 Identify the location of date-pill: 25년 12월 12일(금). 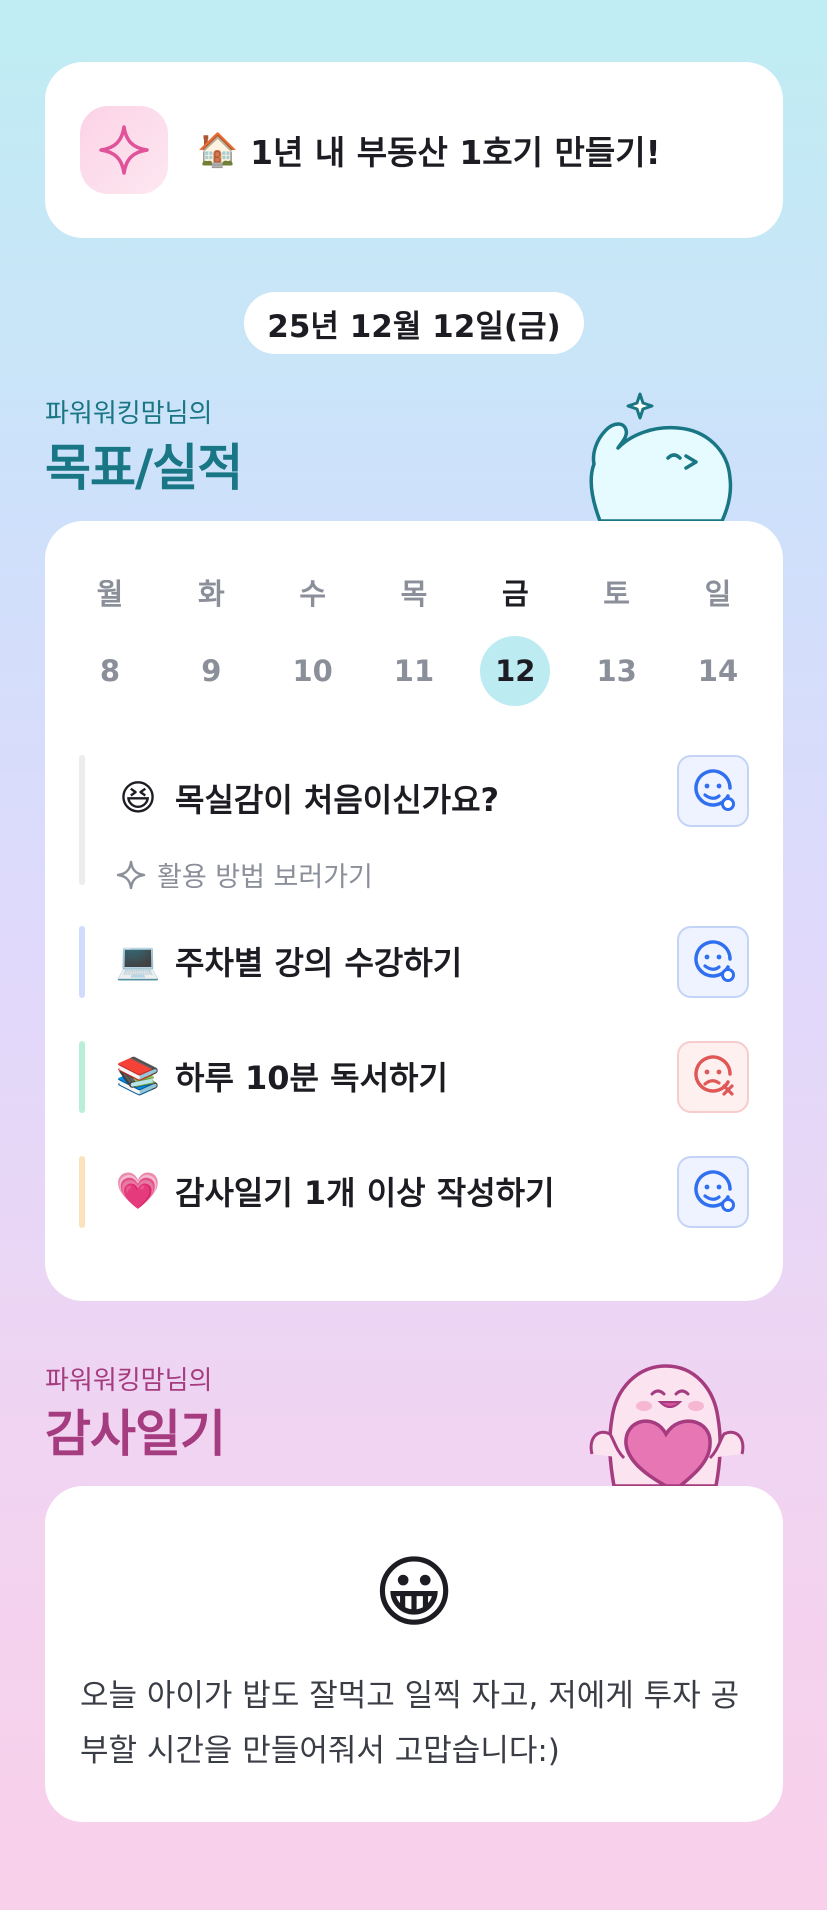
(414, 323).